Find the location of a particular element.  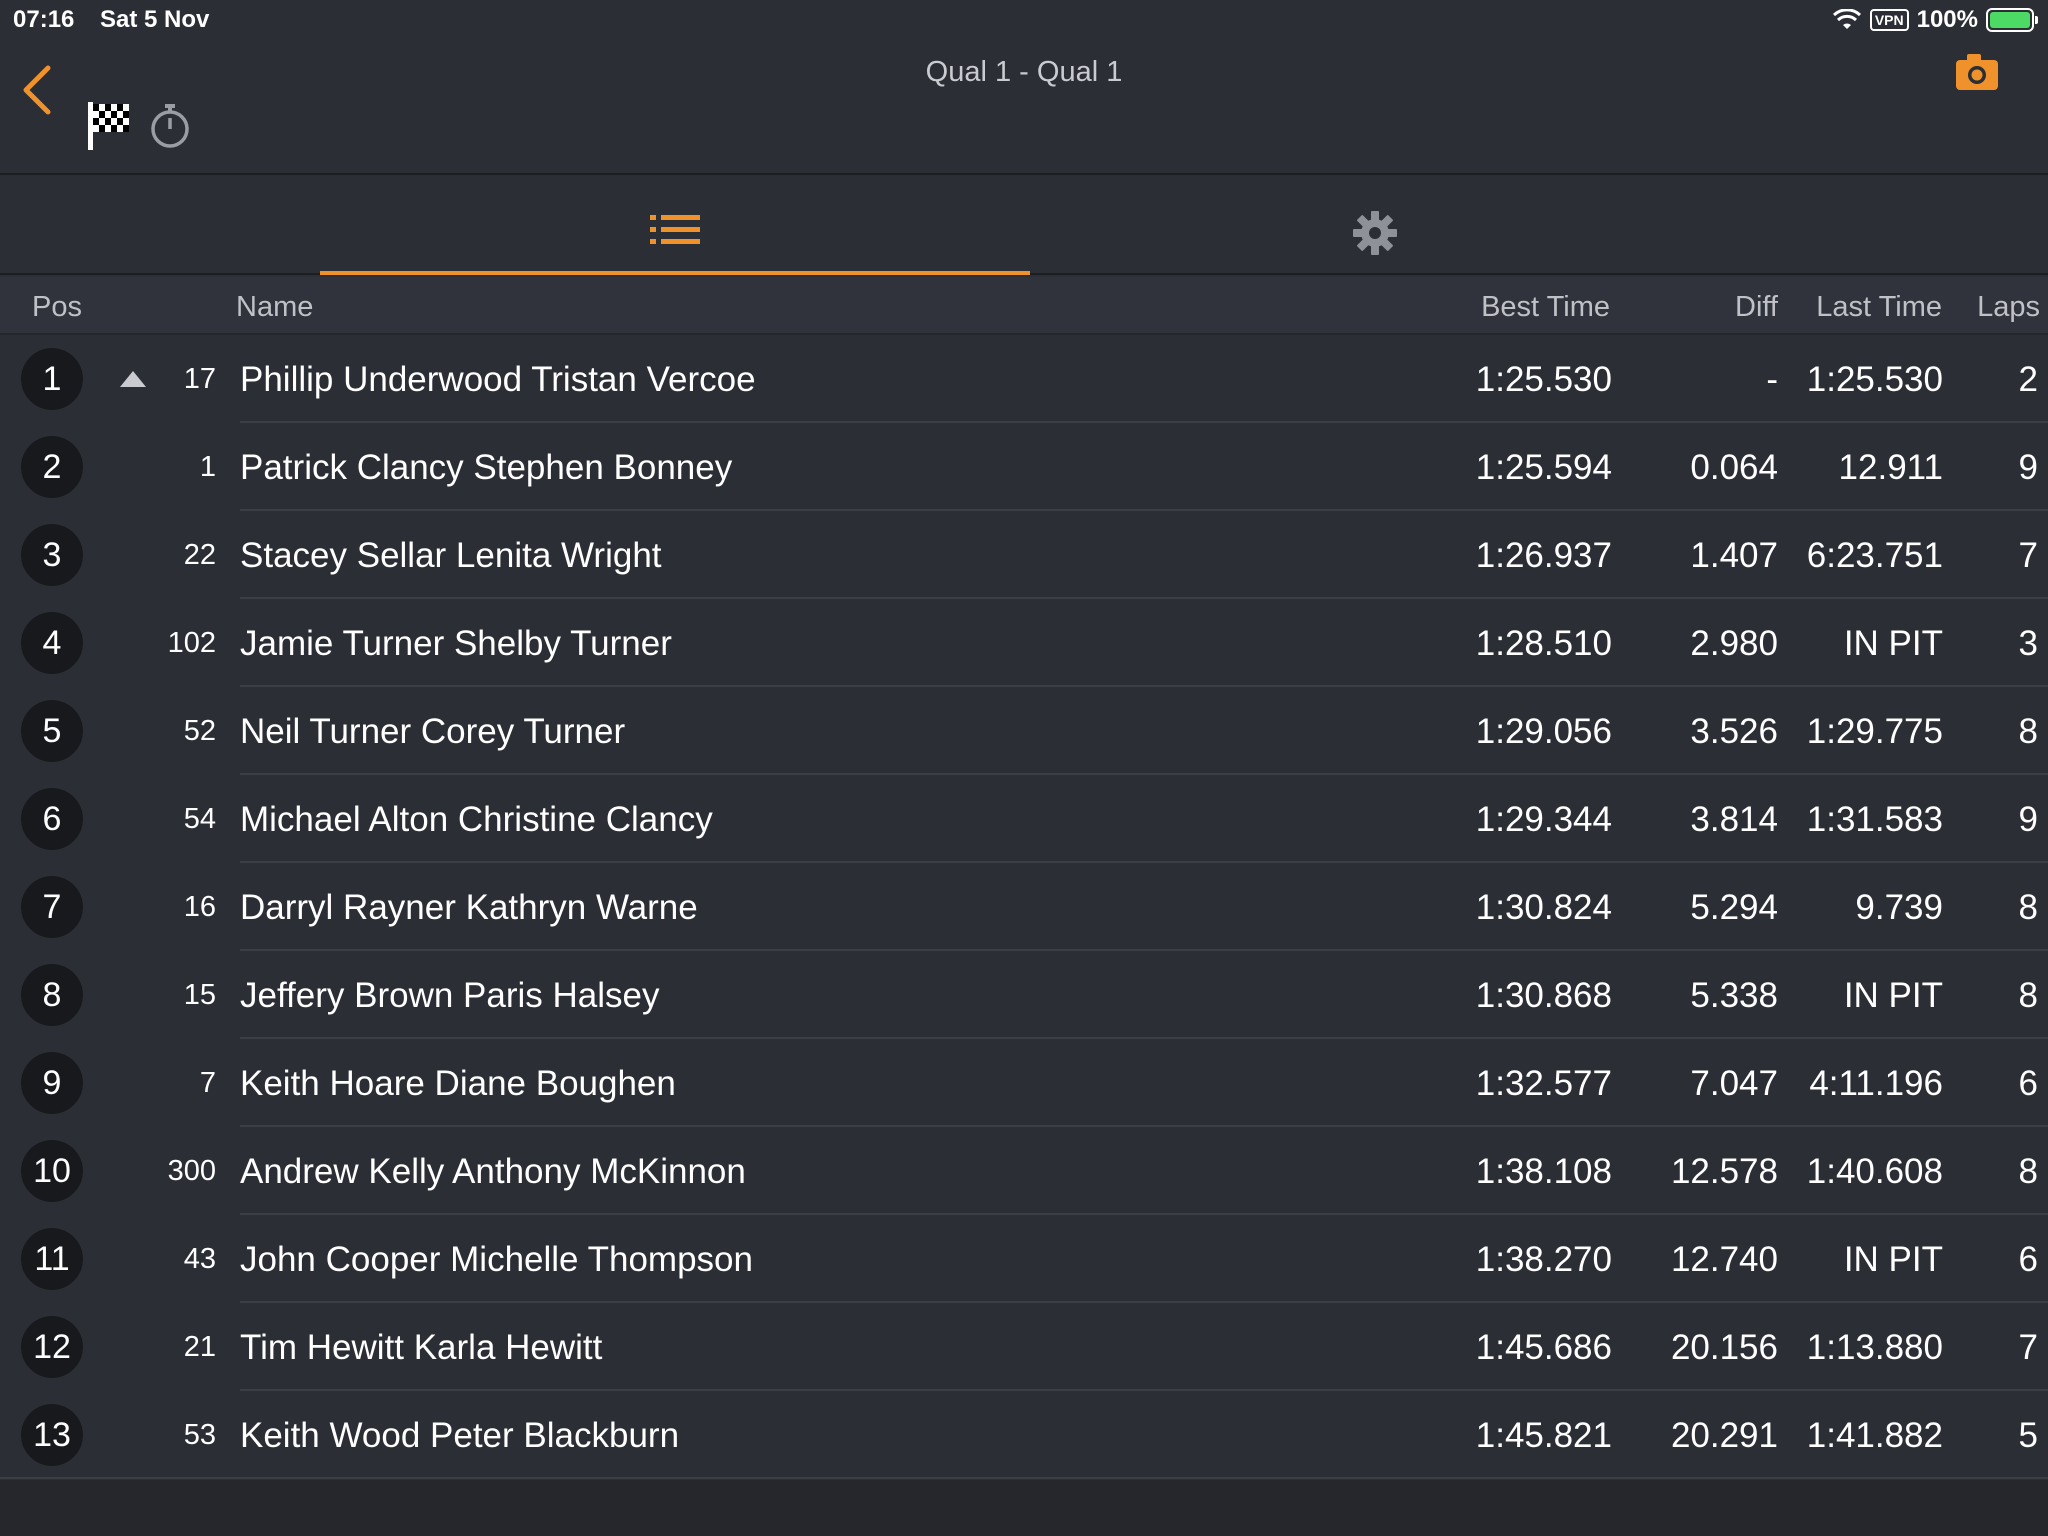

position-badge: 4 is located at coordinates (52, 643).